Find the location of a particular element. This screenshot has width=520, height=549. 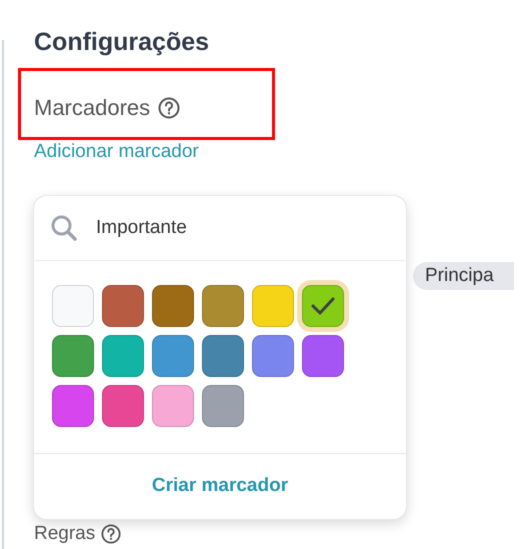

search-icon is located at coordinates (64, 228).